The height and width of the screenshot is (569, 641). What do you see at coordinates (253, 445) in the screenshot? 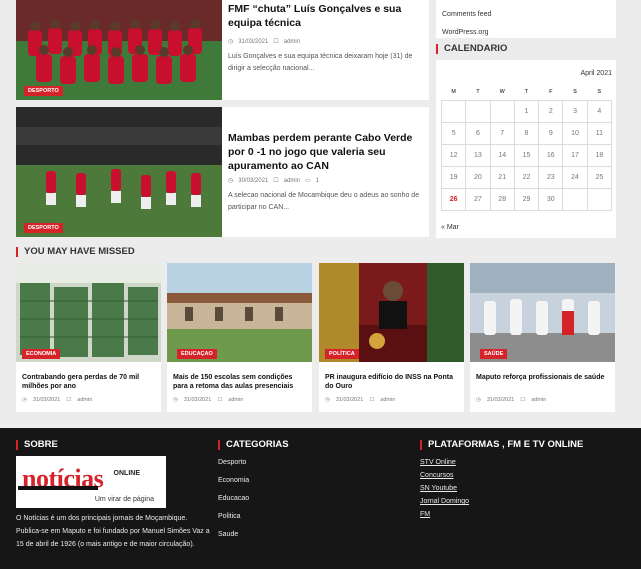
I see `categories-heading: CATEGORIAS` at bounding box center [253, 445].